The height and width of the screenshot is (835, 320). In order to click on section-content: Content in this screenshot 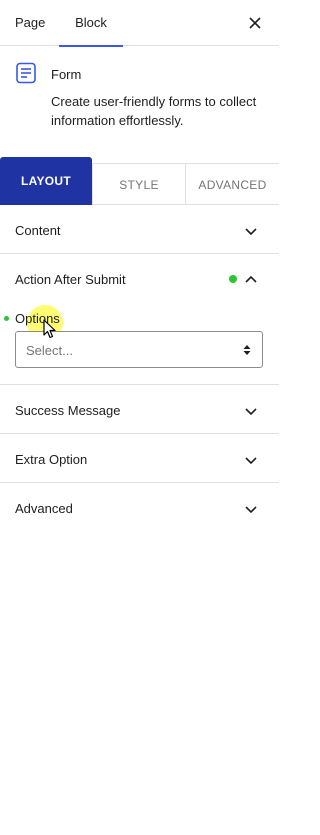, I will do `click(139, 229)`.